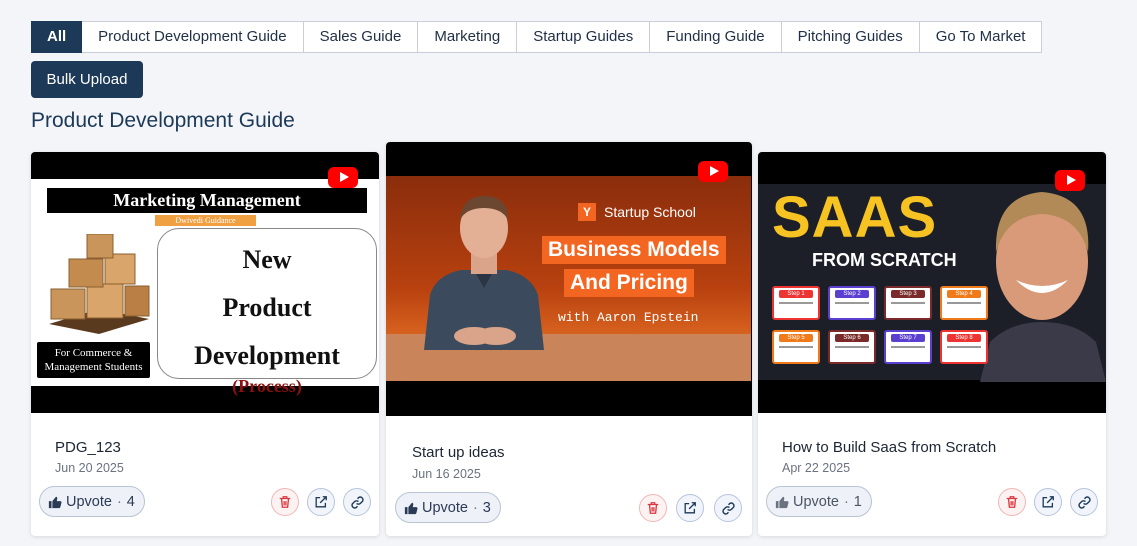 This screenshot has width=1137, height=546. What do you see at coordinates (584, 37) in the screenshot?
I see `tab-startup-guides: Startup Guides` at bounding box center [584, 37].